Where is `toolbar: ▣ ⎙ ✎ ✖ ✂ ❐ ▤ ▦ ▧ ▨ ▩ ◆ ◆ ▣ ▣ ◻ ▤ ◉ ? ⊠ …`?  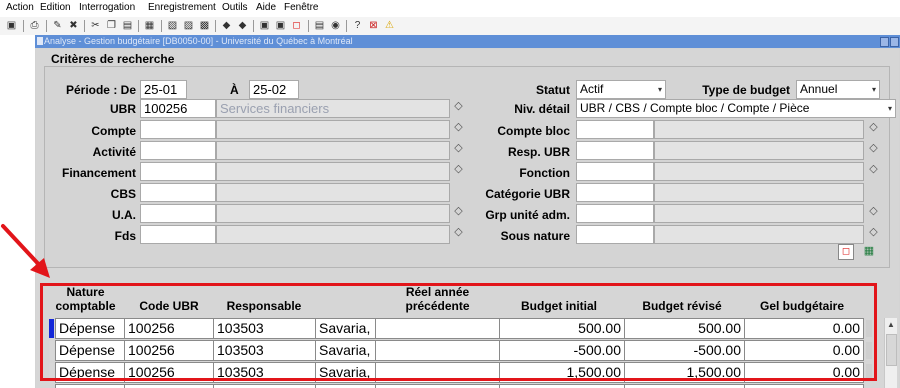 toolbar: ▣ ⎙ ✎ ✖ ✂ ❐ ▤ ▦ ▧ ▨ ▩ ◆ ◆ ▣ ▣ ◻ ▤ ◉ ? ⊠ … is located at coordinates (450, 26).